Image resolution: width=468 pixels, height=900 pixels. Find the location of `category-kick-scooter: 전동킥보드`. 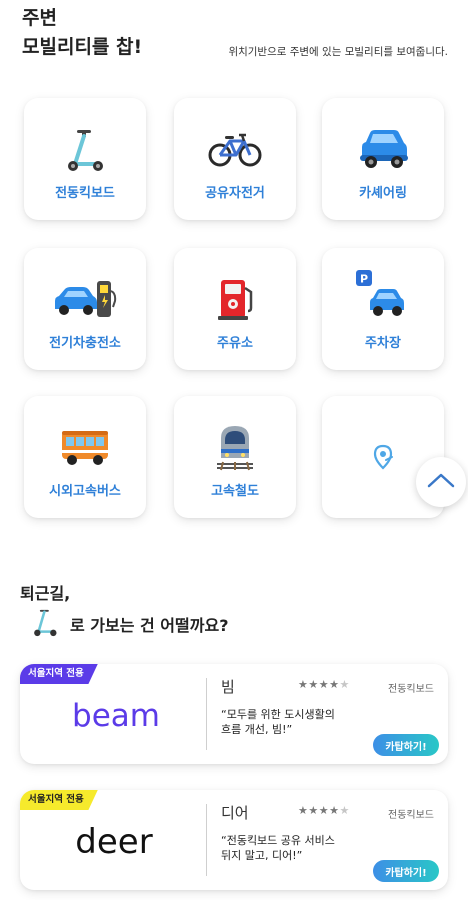

category-kick-scooter: 전동킥보드 is located at coordinates (85, 159).